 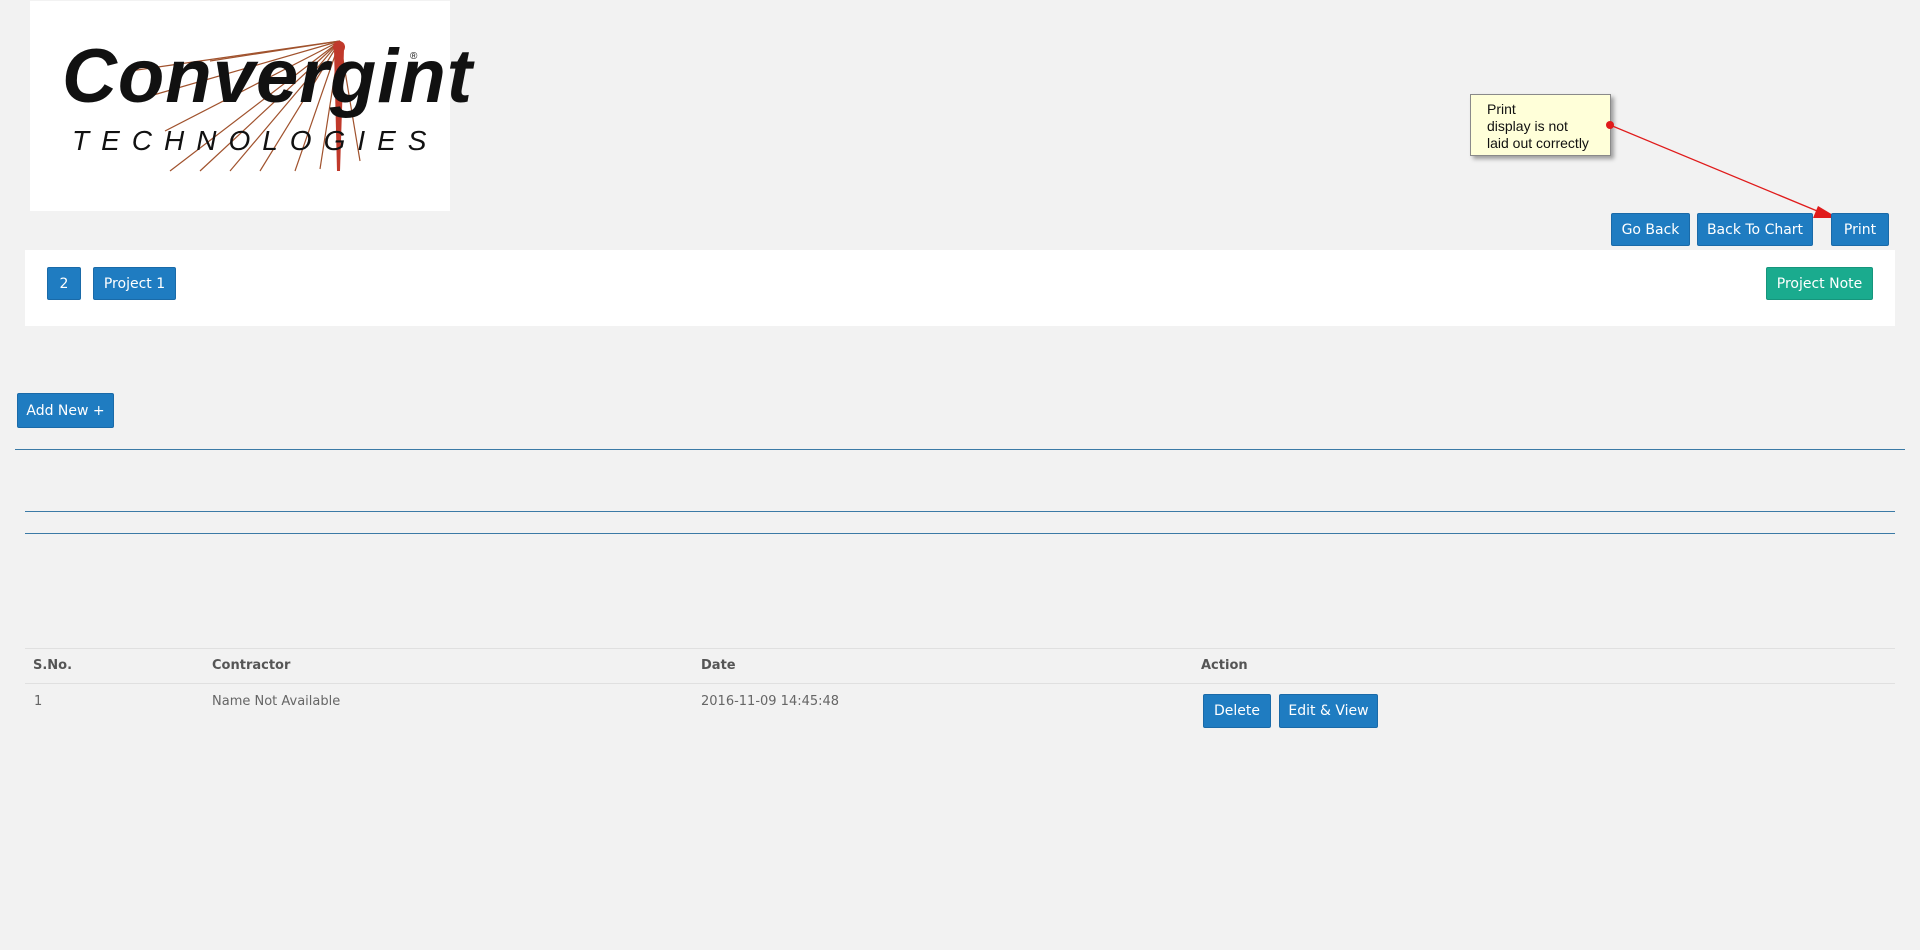 I want to click on add-new-button: Add New +, so click(x=65, y=410).